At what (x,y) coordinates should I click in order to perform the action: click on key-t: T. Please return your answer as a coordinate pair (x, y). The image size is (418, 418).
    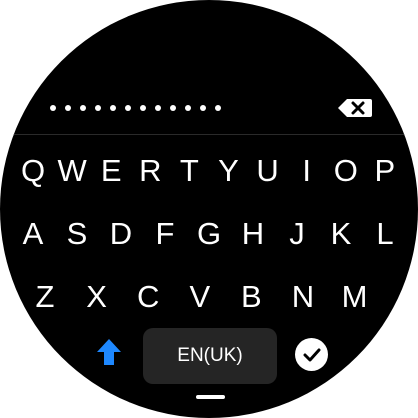
    Looking at the image, I should click on (189, 171).